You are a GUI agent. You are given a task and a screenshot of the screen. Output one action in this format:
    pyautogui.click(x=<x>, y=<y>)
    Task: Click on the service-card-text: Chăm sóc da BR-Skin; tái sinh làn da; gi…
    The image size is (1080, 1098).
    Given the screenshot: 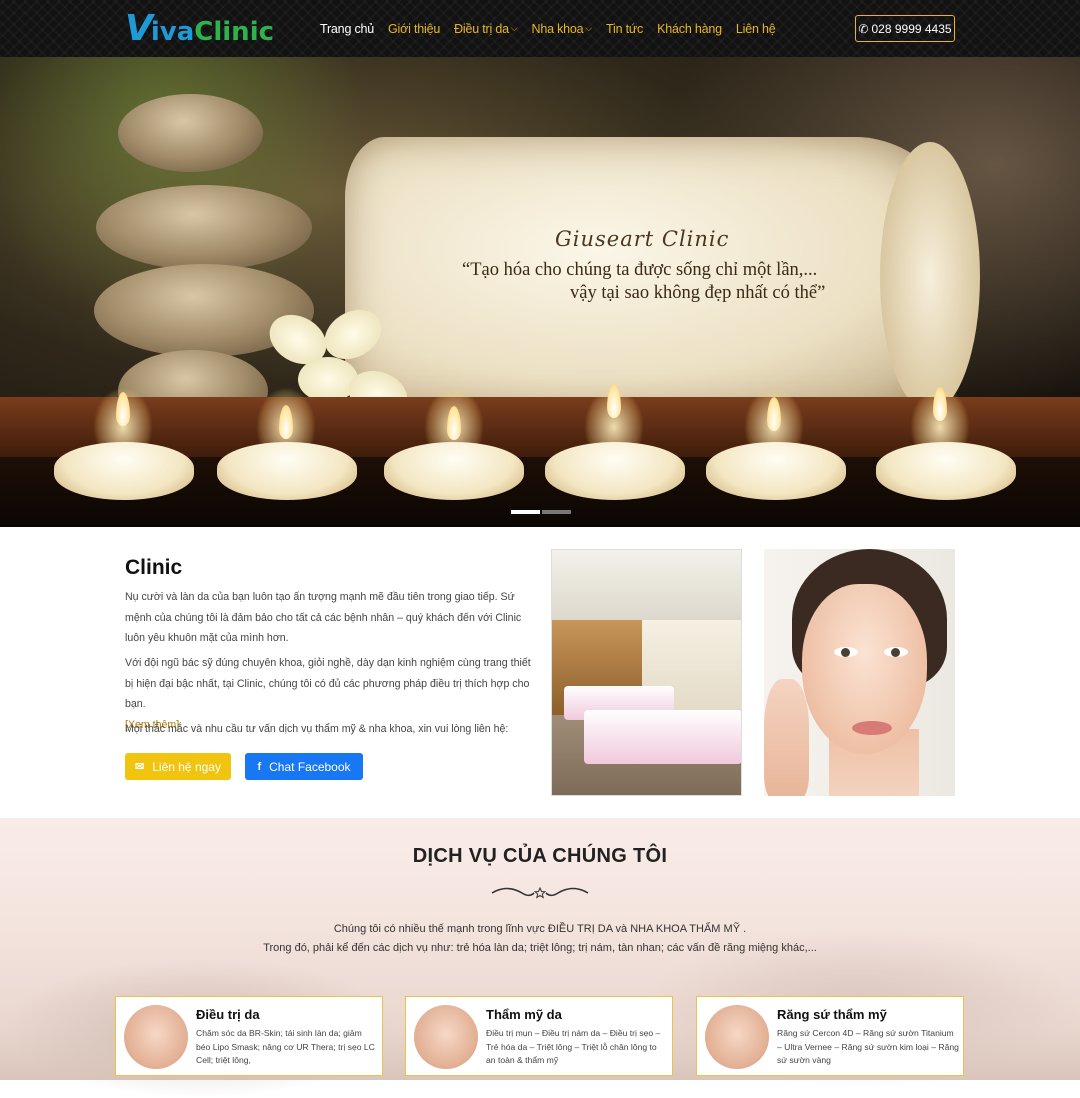 What is the action you would take?
    pyautogui.click(x=285, y=1046)
    